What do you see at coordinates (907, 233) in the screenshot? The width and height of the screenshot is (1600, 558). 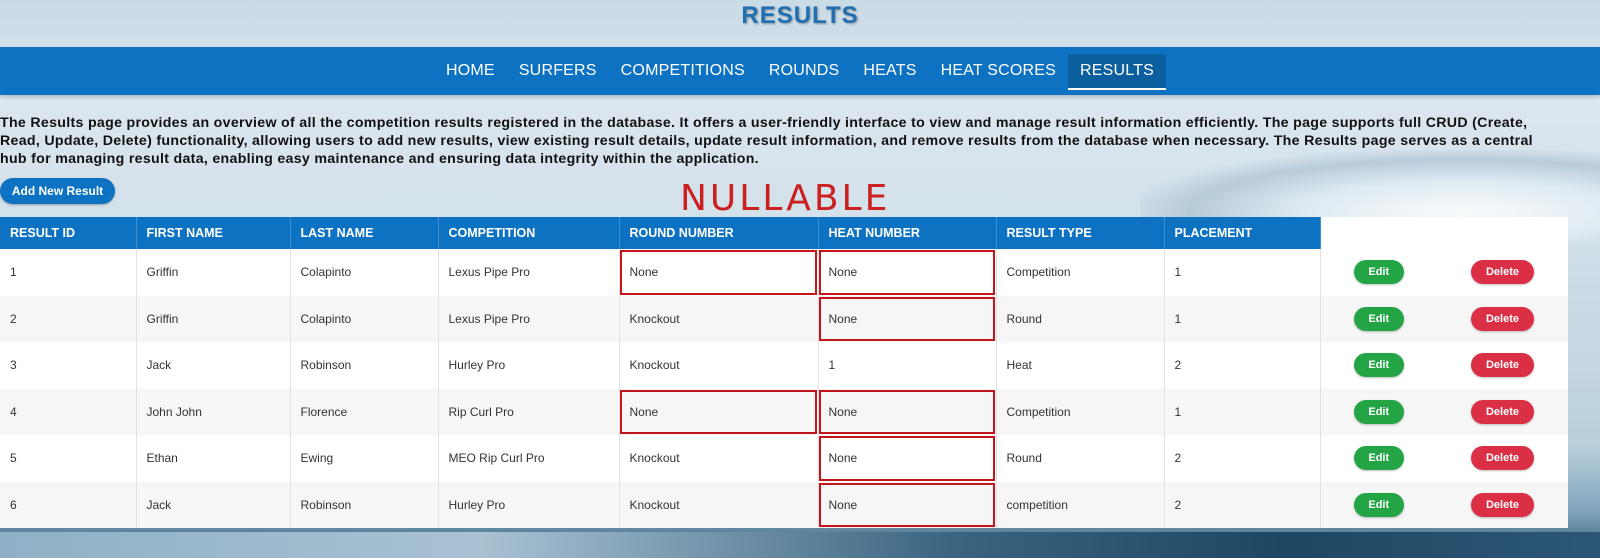 I see `column-header: HEAT NUMBER` at bounding box center [907, 233].